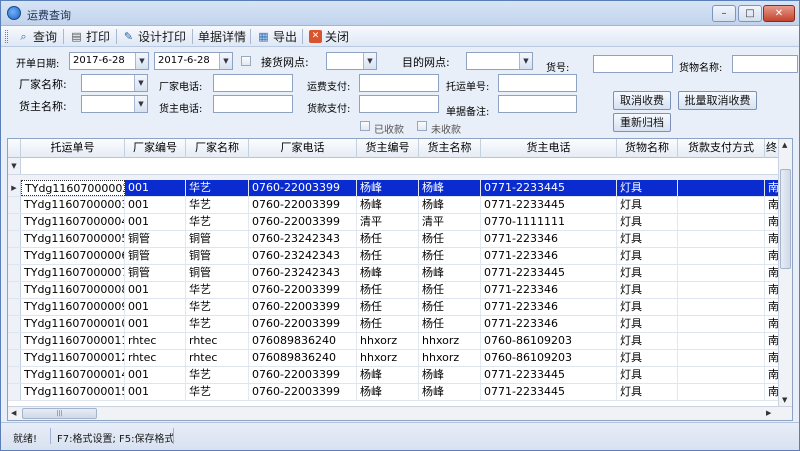  I want to click on query-button: ⌕ 查询, so click(37, 36).